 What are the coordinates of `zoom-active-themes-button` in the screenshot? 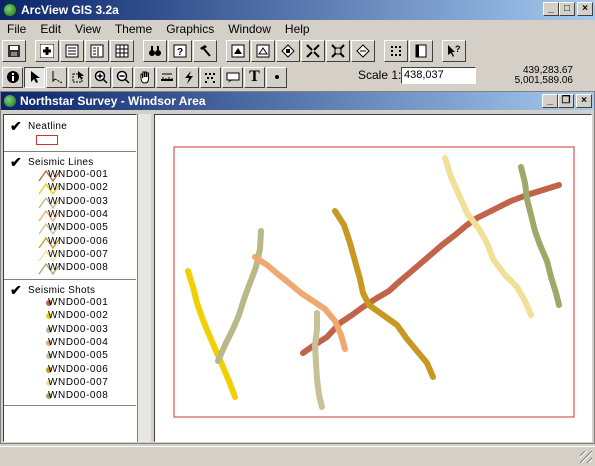 It's located at (263, 51).